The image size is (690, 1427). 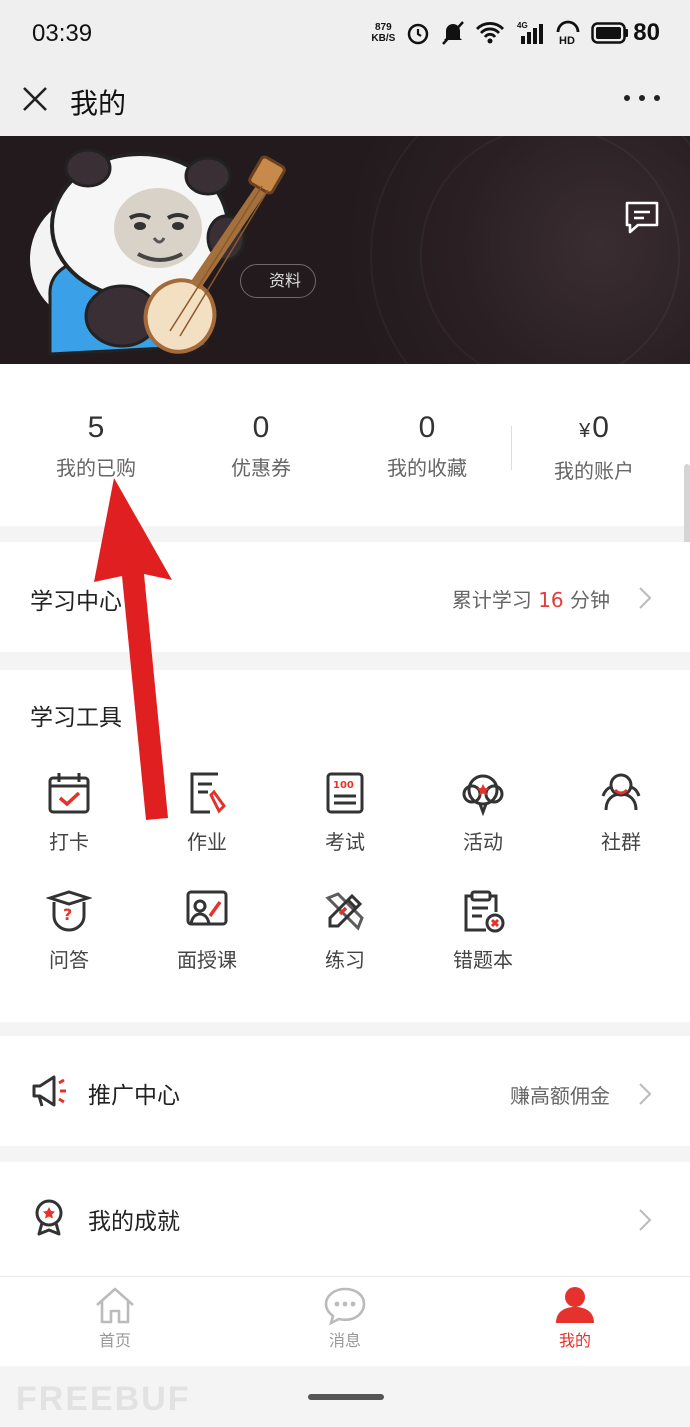 I want to click on tab-label: 首页, so click(x=114, y=1340).